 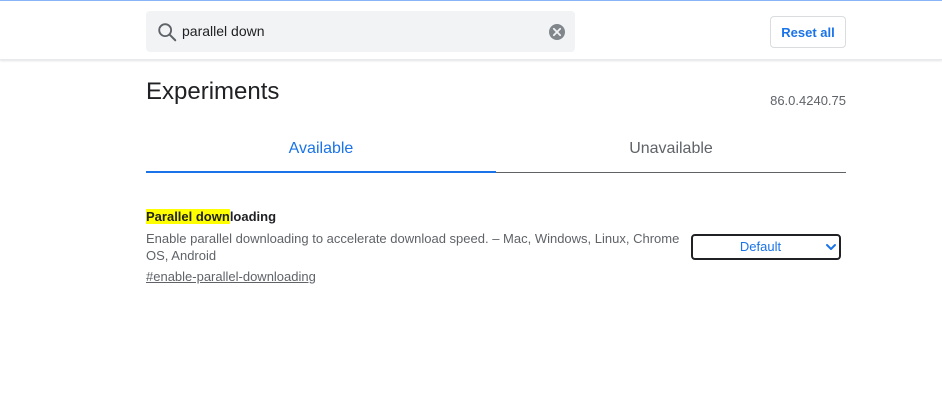 I want to click on tab-available: Available, so click(x=321, y=149).